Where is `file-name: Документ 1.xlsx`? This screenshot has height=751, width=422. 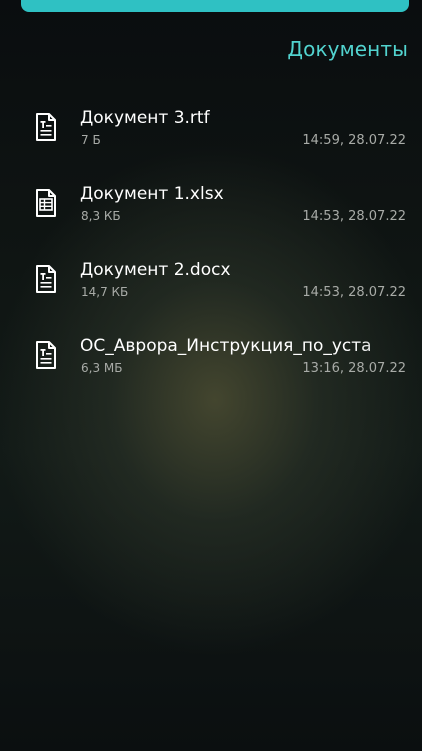 file-name: Документ 1.xlsx is located at coordinates (152, 194).